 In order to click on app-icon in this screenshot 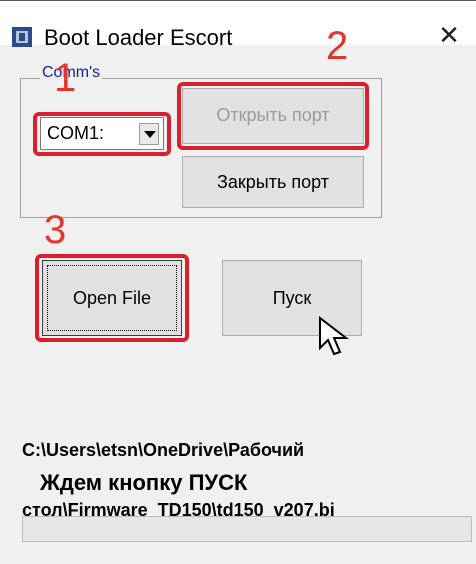, I will do `click(22, 37)`.